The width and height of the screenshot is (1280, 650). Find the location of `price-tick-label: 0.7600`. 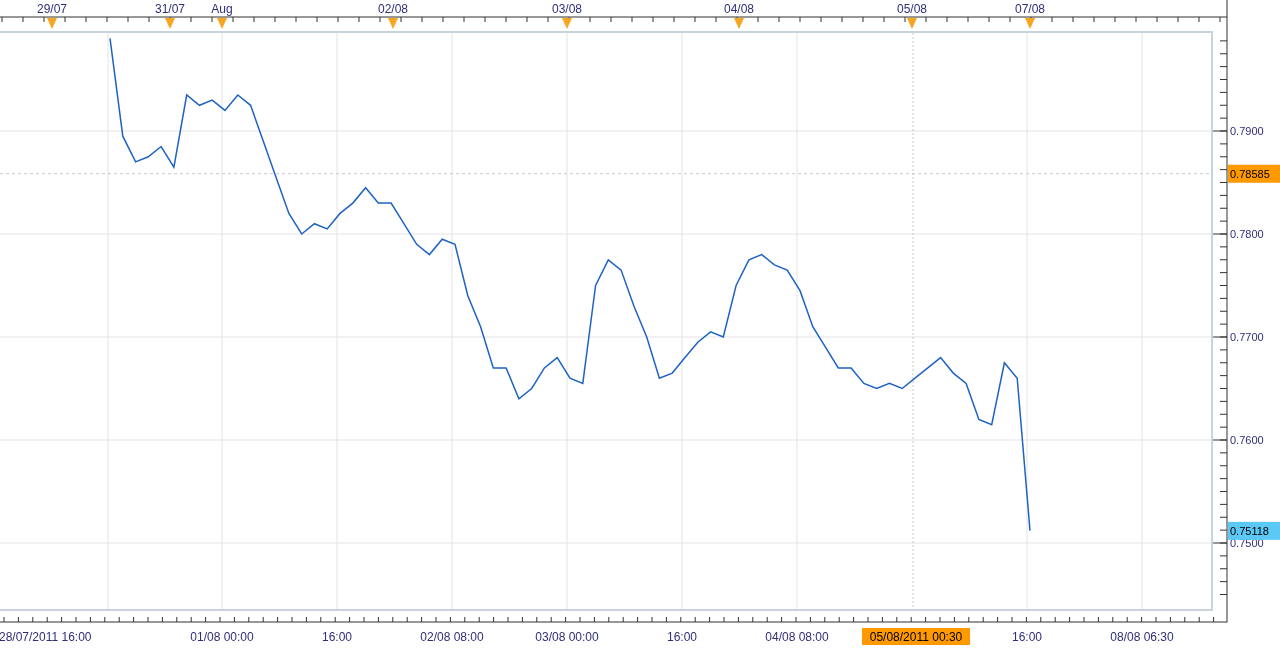

price-tick-label: 0.7600 is located at coordinates (1247, 440).